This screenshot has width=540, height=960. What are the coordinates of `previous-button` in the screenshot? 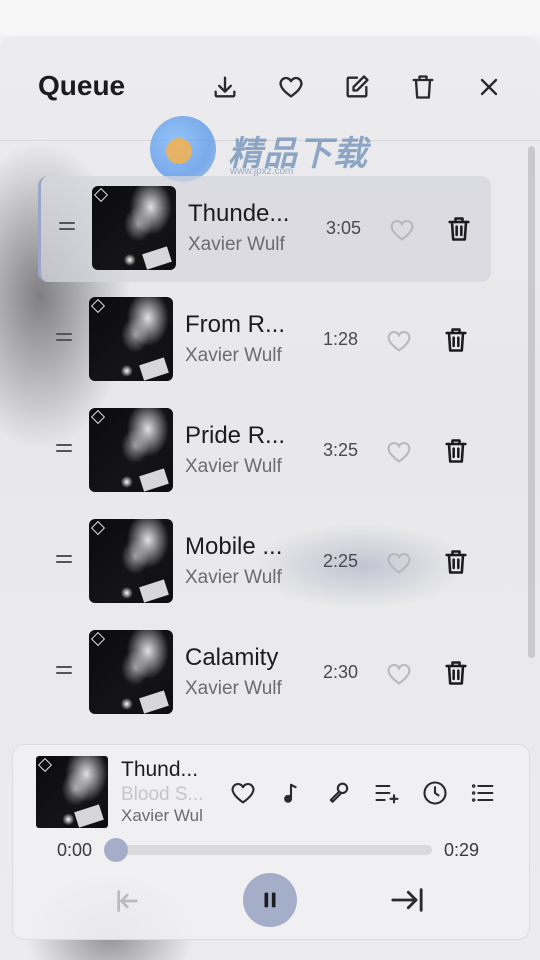 It's located at (128, 901).